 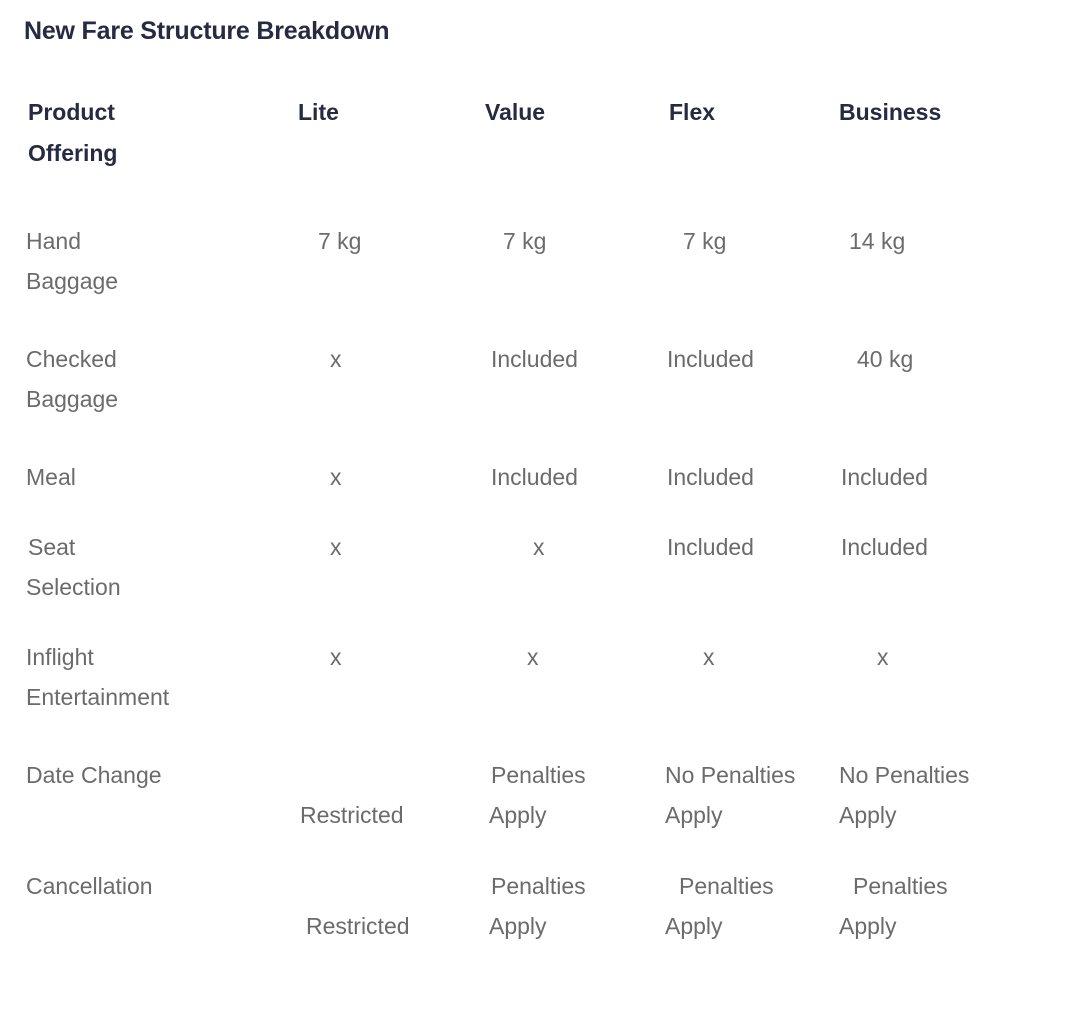 I want to click on cell-inflight-entertainment-flex: x, so click(x=707, y=657).